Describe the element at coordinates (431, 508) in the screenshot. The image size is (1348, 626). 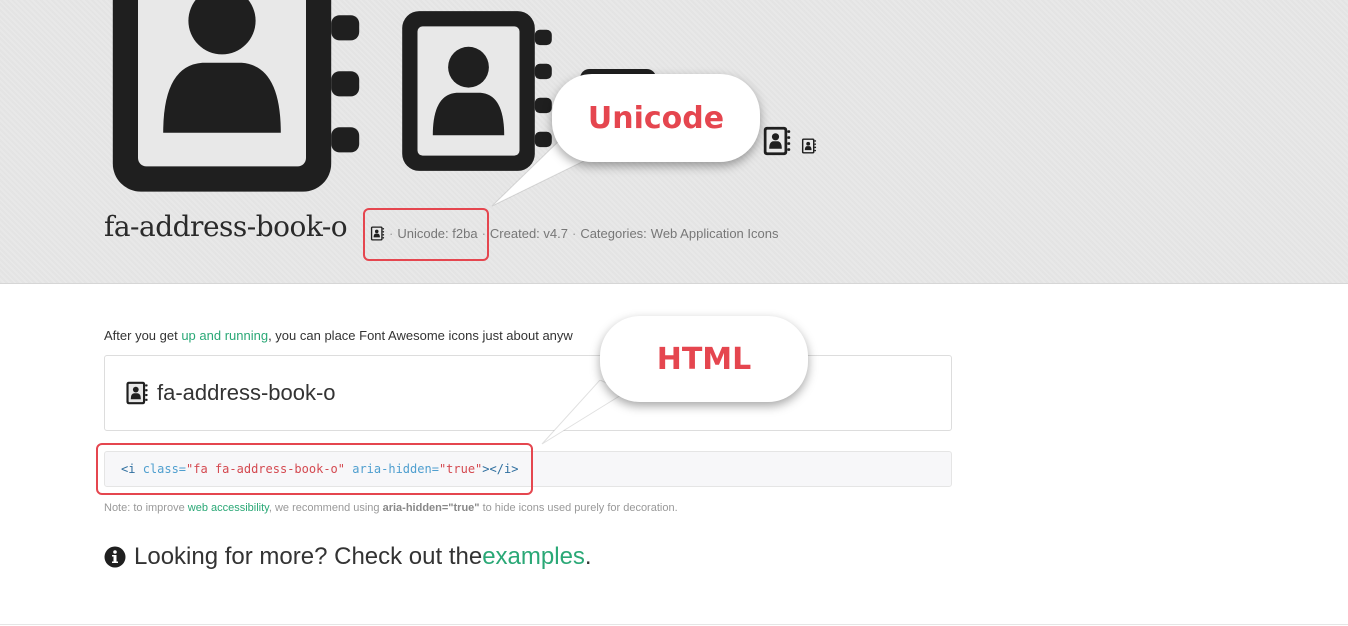
I see `note-bold: aria-hidden="true"` at that location.